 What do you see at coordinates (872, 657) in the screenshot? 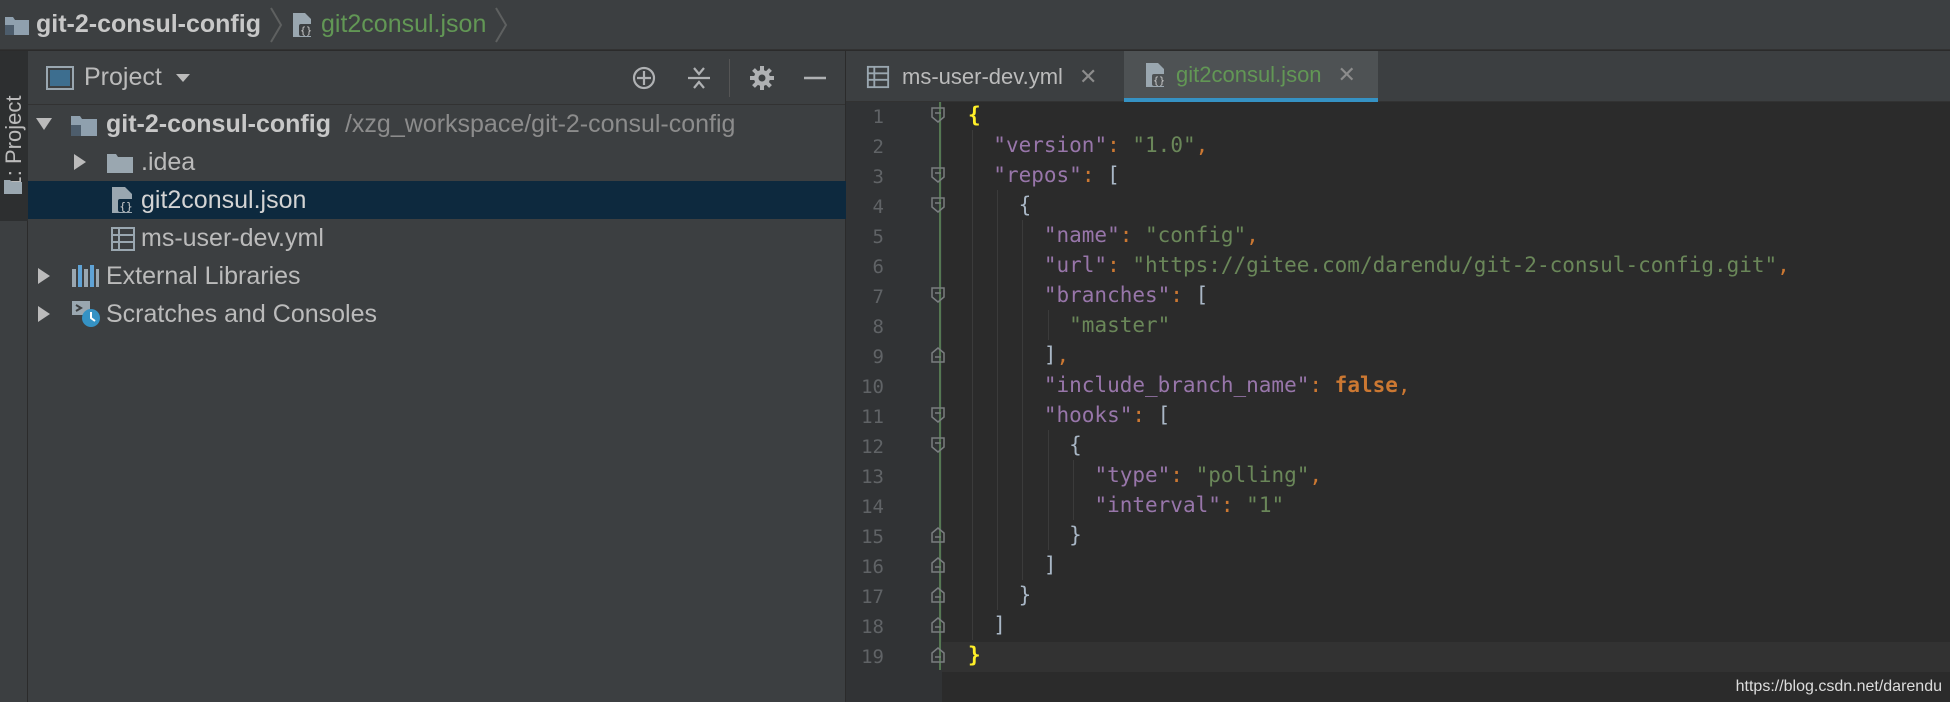
I see `line-number: 19` at bounding box center [872, 657].